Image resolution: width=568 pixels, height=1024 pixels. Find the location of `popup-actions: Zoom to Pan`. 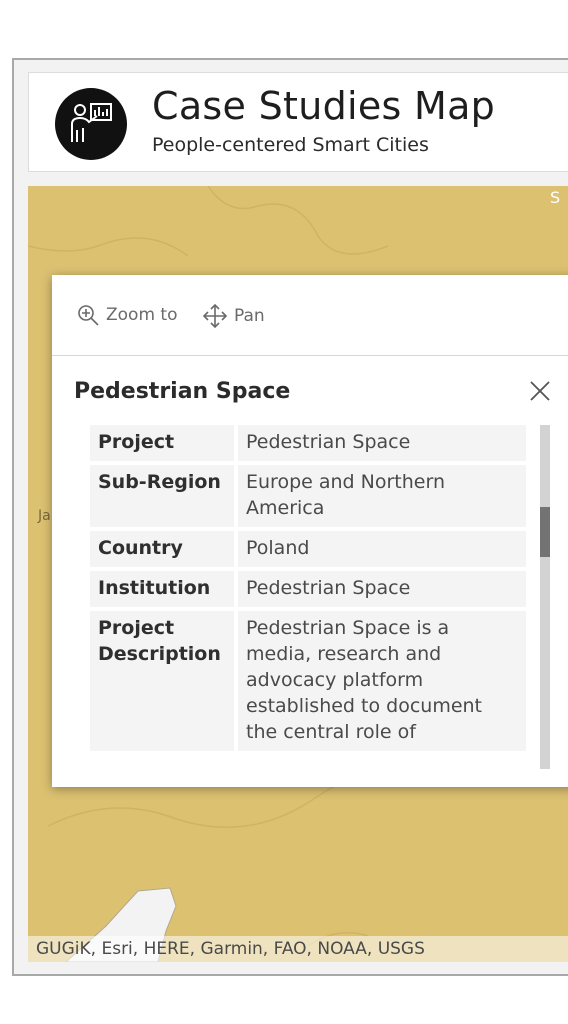

popup-actions: Zoom to Pan is located at coordinates (310, 315).